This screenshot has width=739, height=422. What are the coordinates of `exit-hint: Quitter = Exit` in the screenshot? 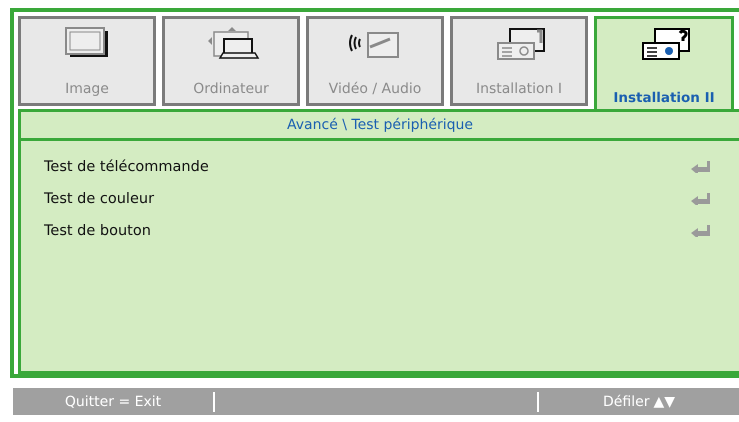 It's located at (113, 402).